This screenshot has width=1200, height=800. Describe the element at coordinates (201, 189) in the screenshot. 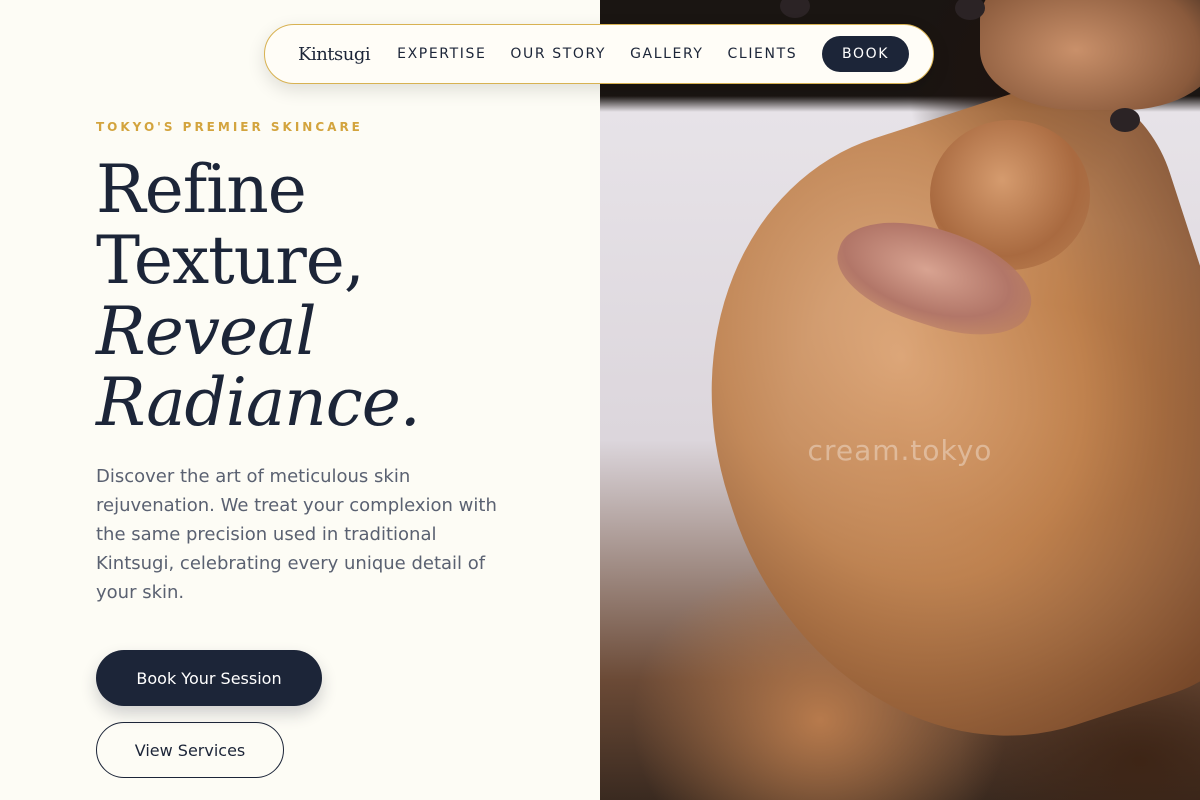

I see `headline-line-1: Refine` at that location.